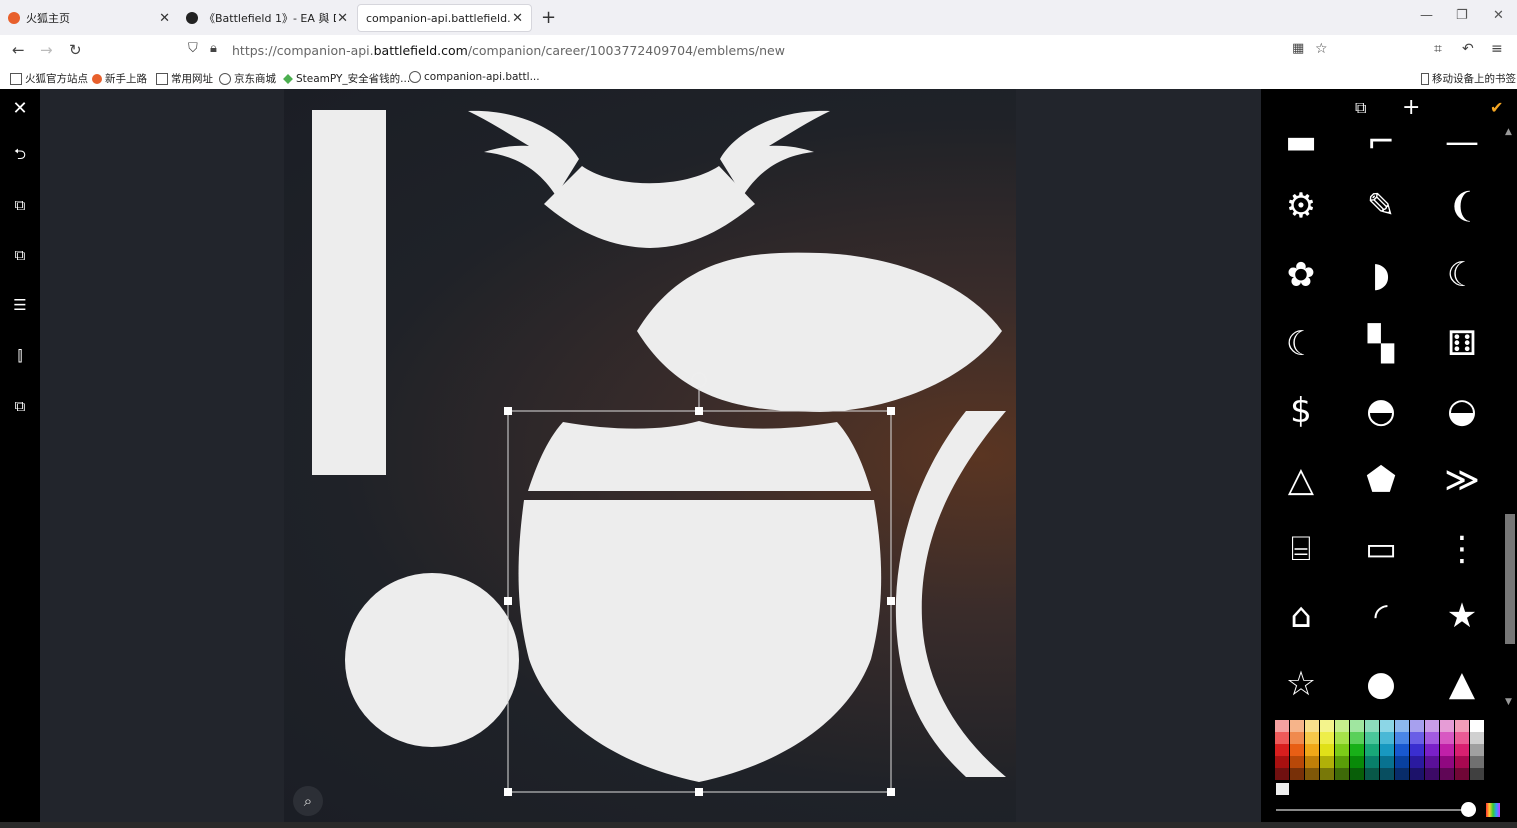 This screenshot has height=828, width=1517. What do you see at coordinates (1282, 789) in the screenshot?
I see `selected-color-swatch` at bounding box center [1282, 789].